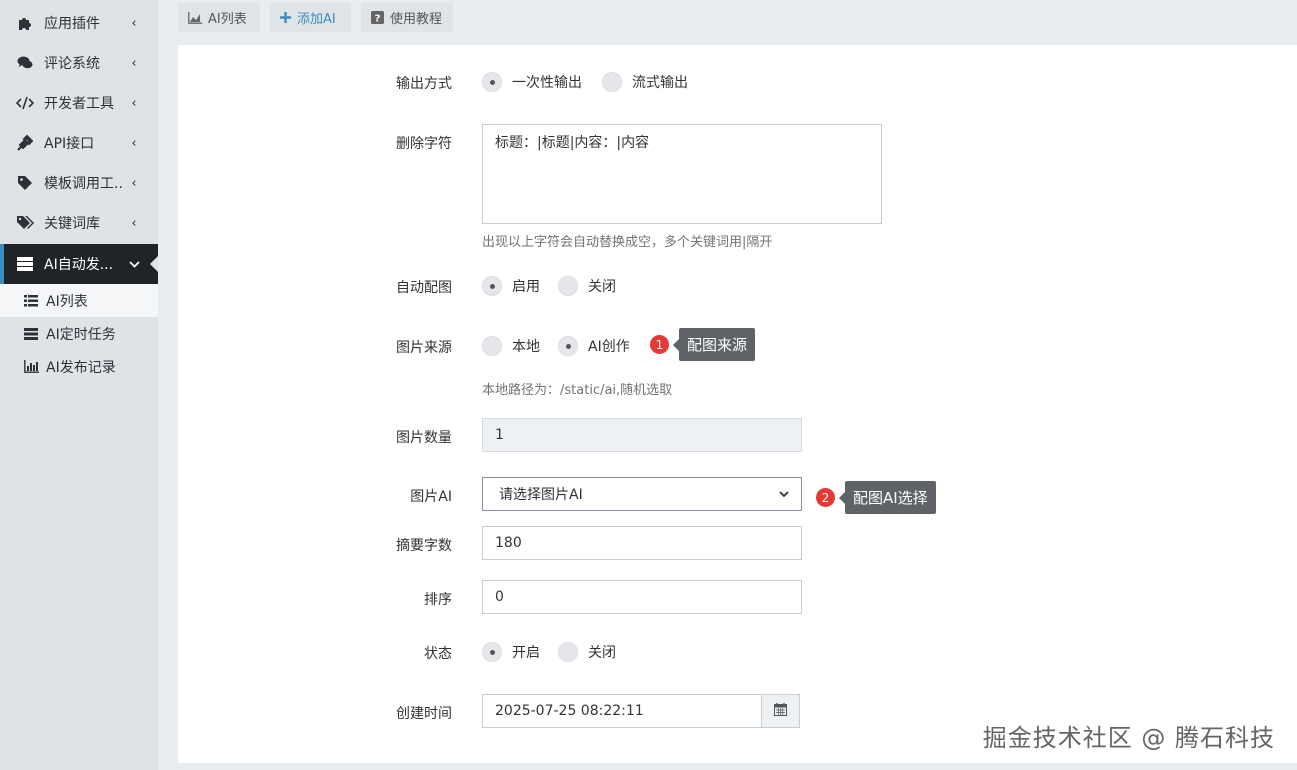 This screenshot has width=1297, height=770. Describe the element at coordinates (511, 286) in the screenshot. I see `auto-image-enable-radio: 启用` at that location.